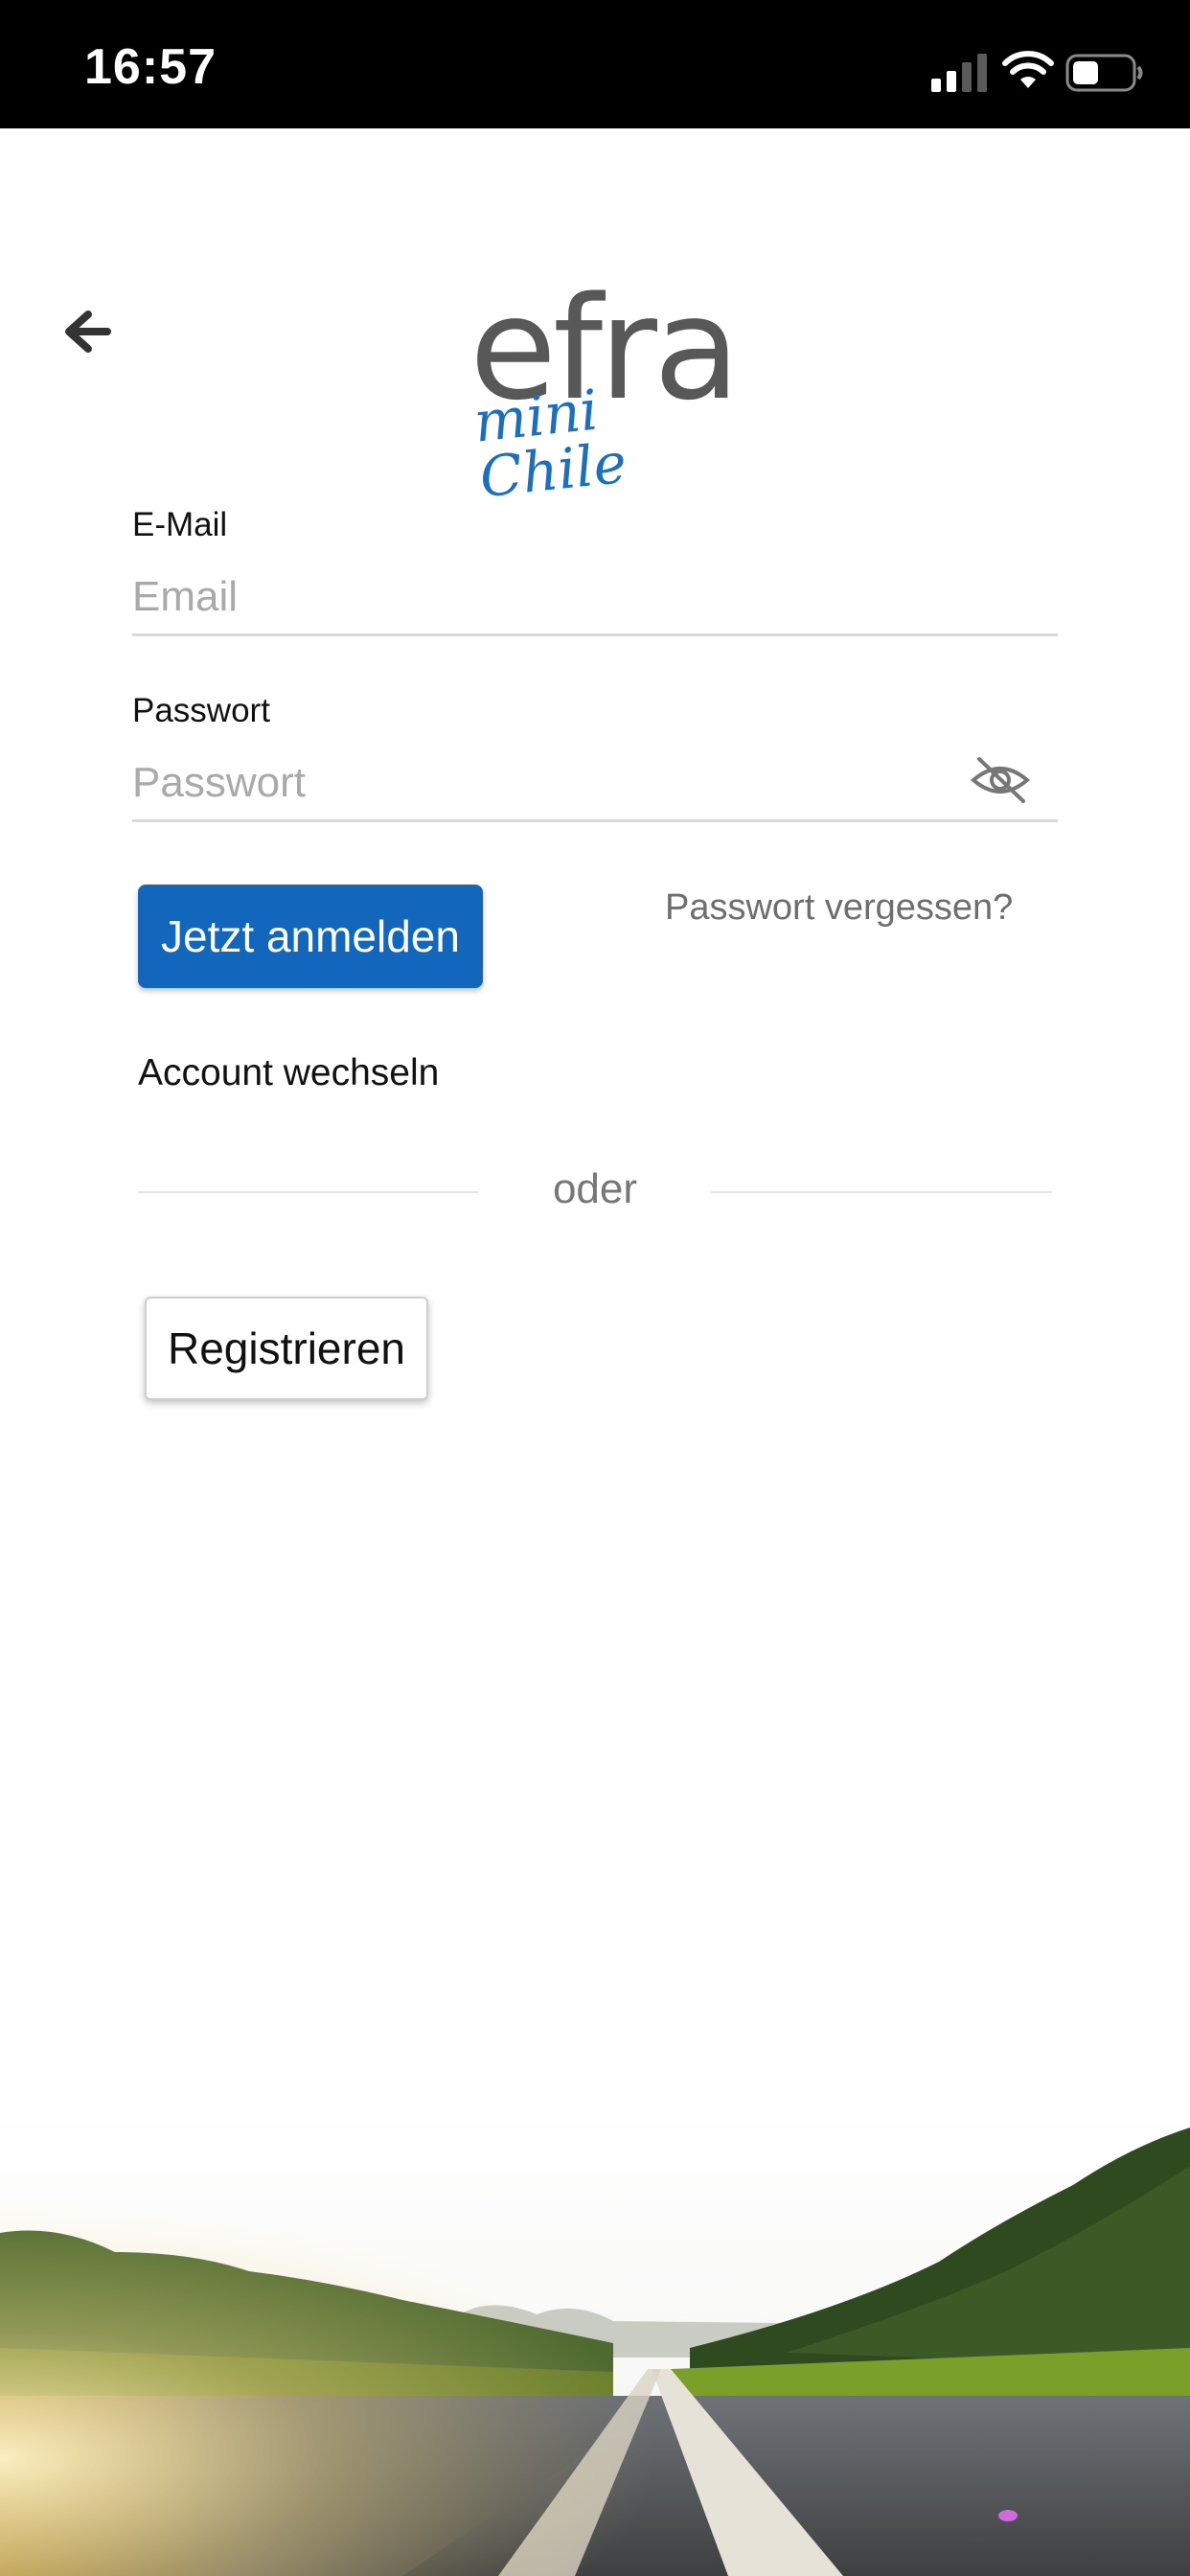 This screenshot has width=1190, height=2576. What do you see at coordinates (595, 1188) in the screenshot?
I see `divider-text: oder` at bounding box center [595, 1188].